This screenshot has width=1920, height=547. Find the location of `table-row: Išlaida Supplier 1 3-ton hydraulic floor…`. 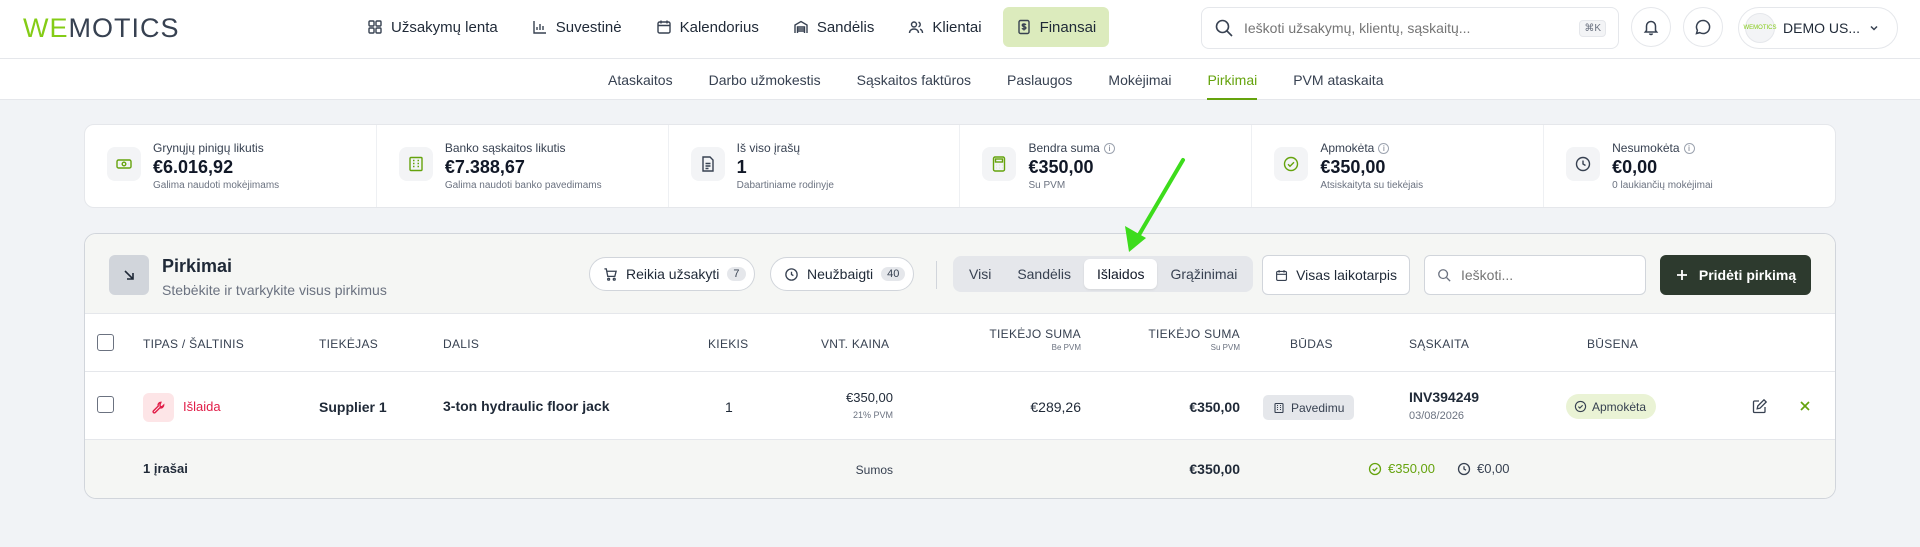

table-row: Išlaida Supplier 1 3-ton hydraulic floor… is located at coordinates (960, 406).